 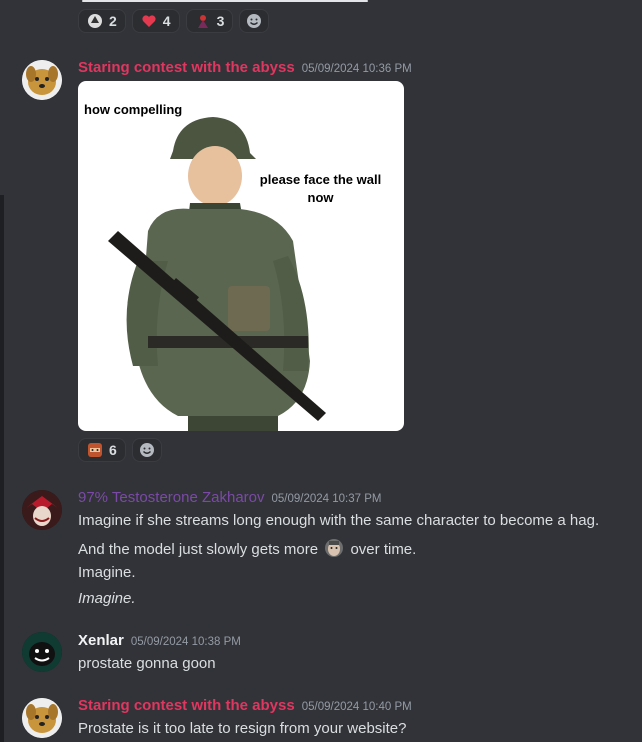 I want to click on left-rail, so click(x=2, y=468).